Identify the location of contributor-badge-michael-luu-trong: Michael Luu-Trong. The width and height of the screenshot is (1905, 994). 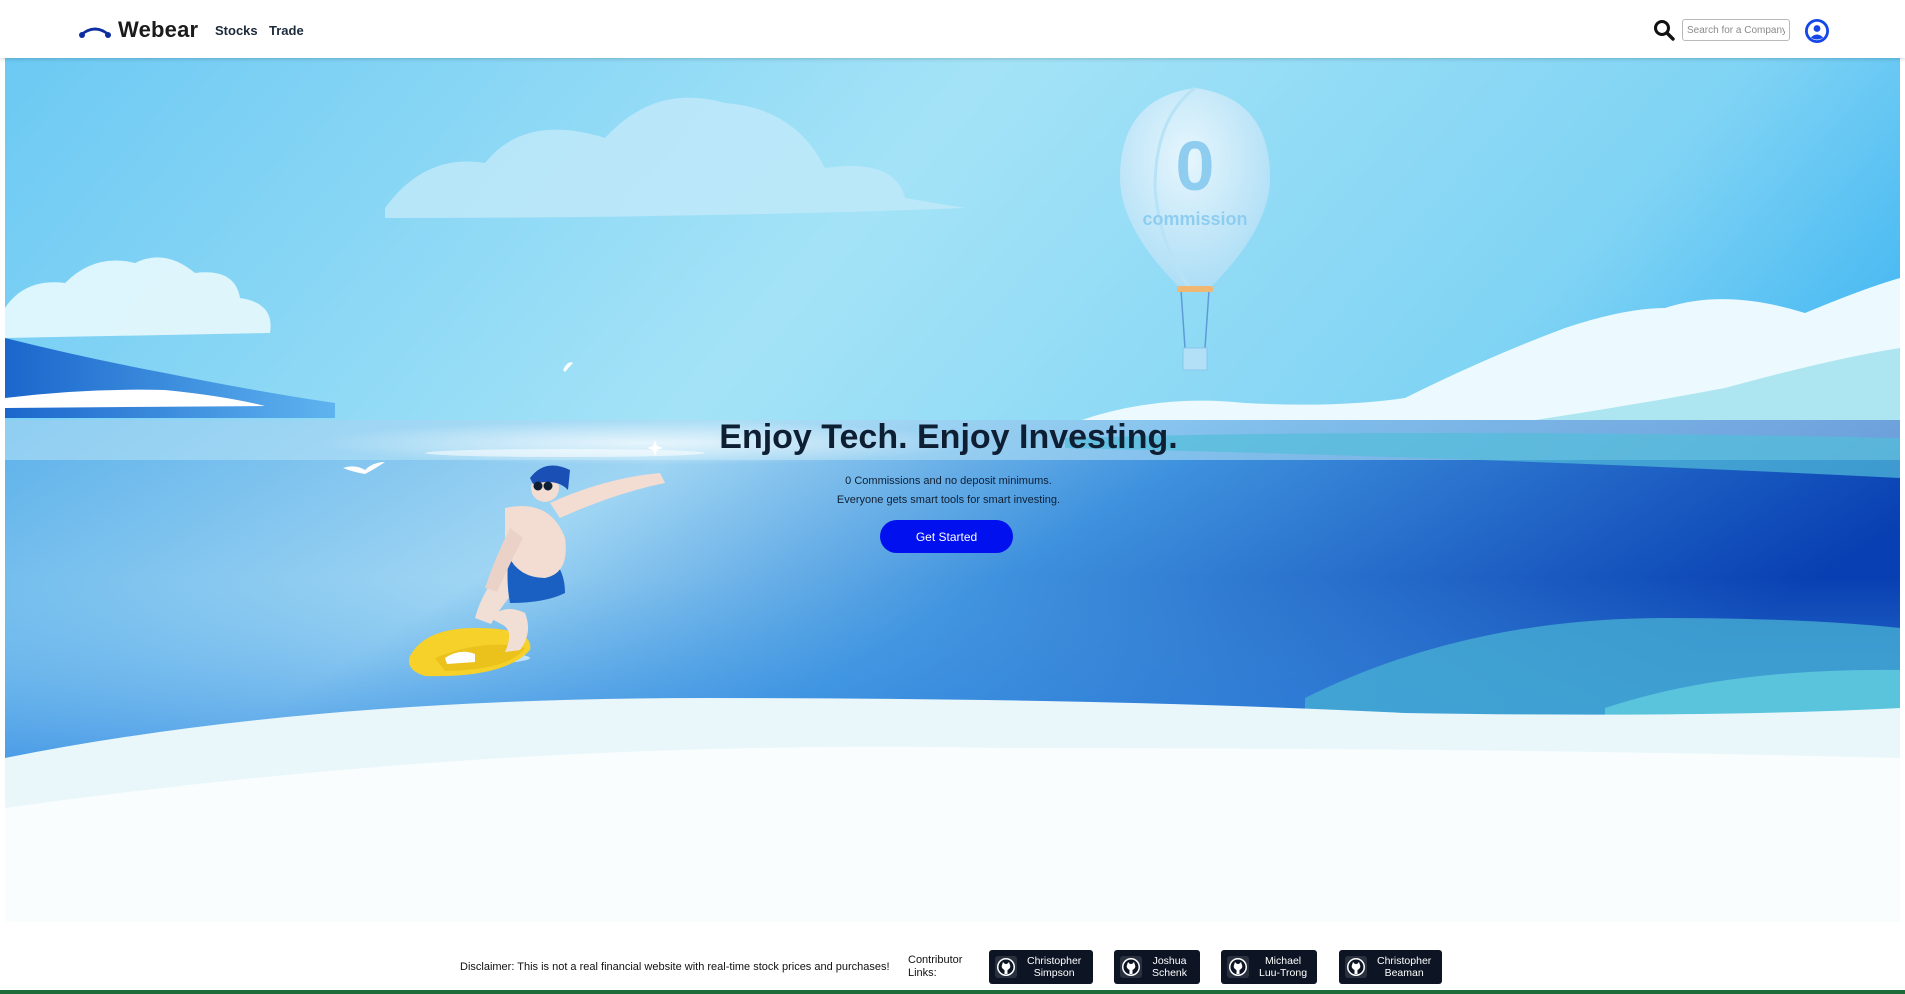
(1269, 967).